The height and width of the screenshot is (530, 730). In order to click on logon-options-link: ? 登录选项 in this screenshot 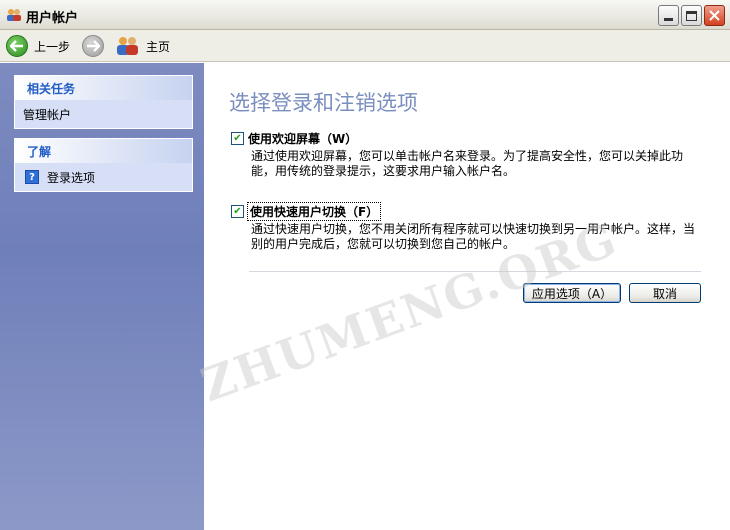, I will do `click(103, 177)`.